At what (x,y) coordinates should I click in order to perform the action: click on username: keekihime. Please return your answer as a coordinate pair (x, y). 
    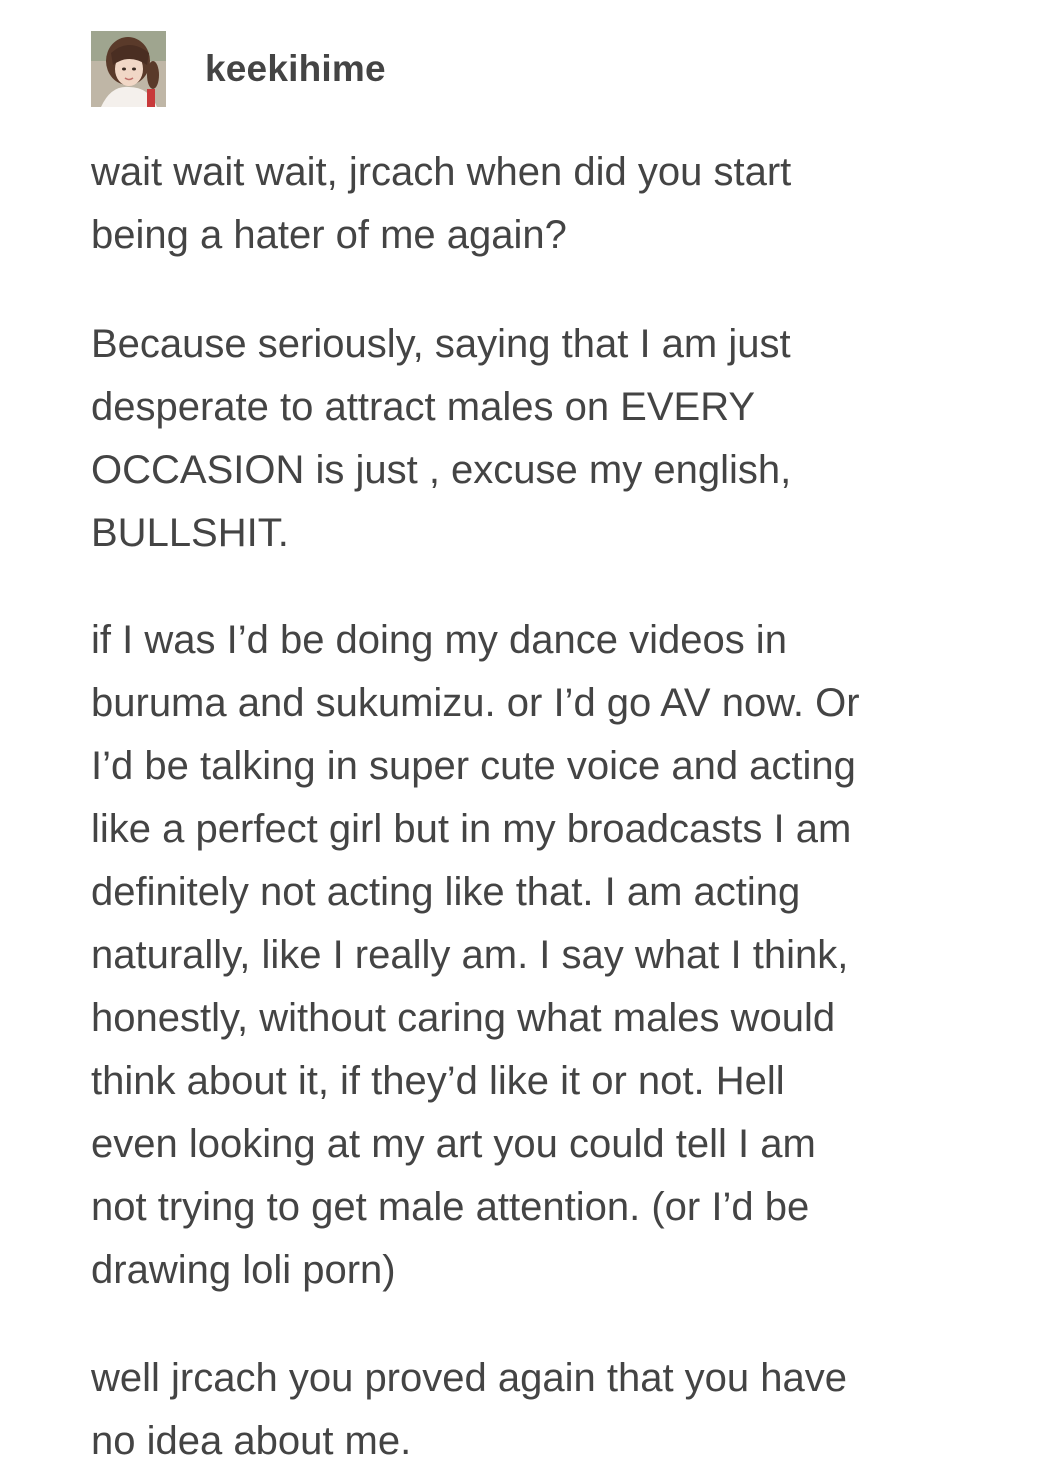
    Looking at the image, I should click on (295, 69).